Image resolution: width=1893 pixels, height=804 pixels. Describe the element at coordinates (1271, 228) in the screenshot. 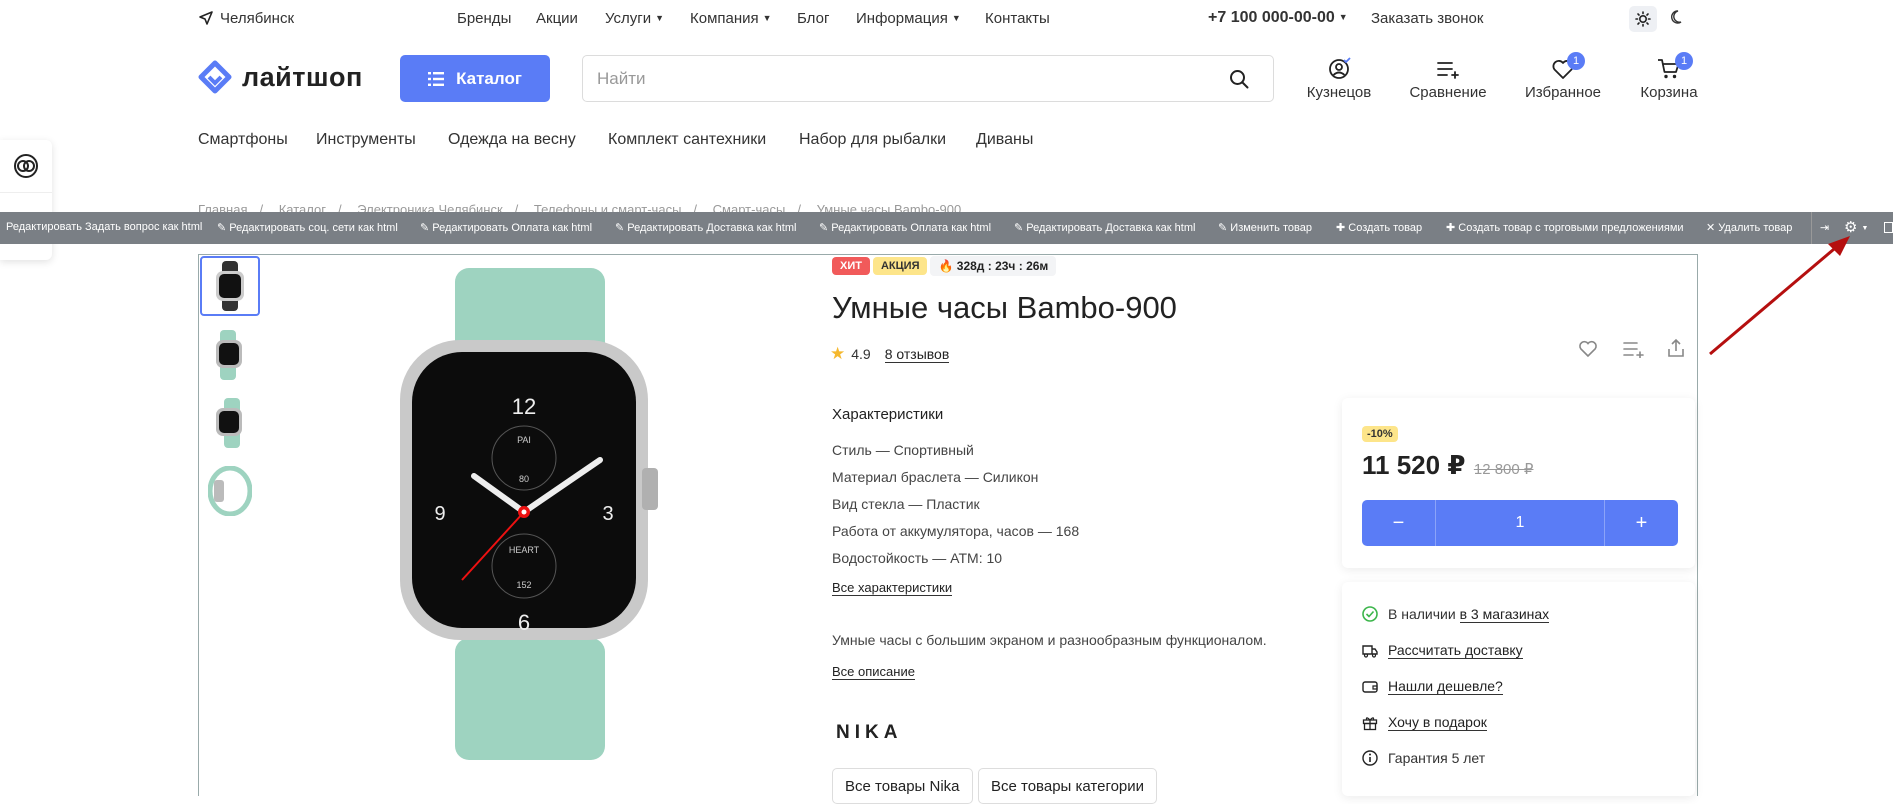

I see `admin-label: Изменить товар` at that location.